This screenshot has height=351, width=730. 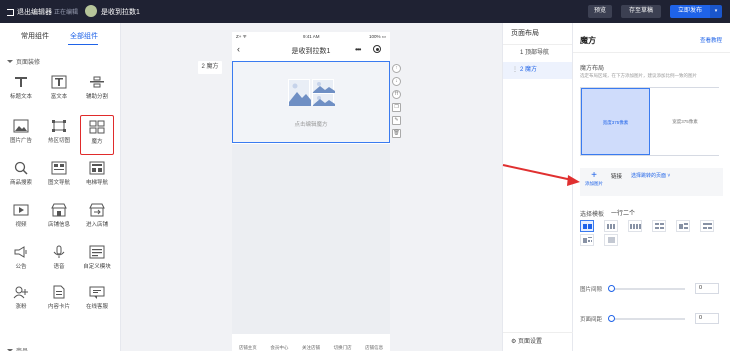 I want to click on more-icon: •••, so click(x=358, y=49).